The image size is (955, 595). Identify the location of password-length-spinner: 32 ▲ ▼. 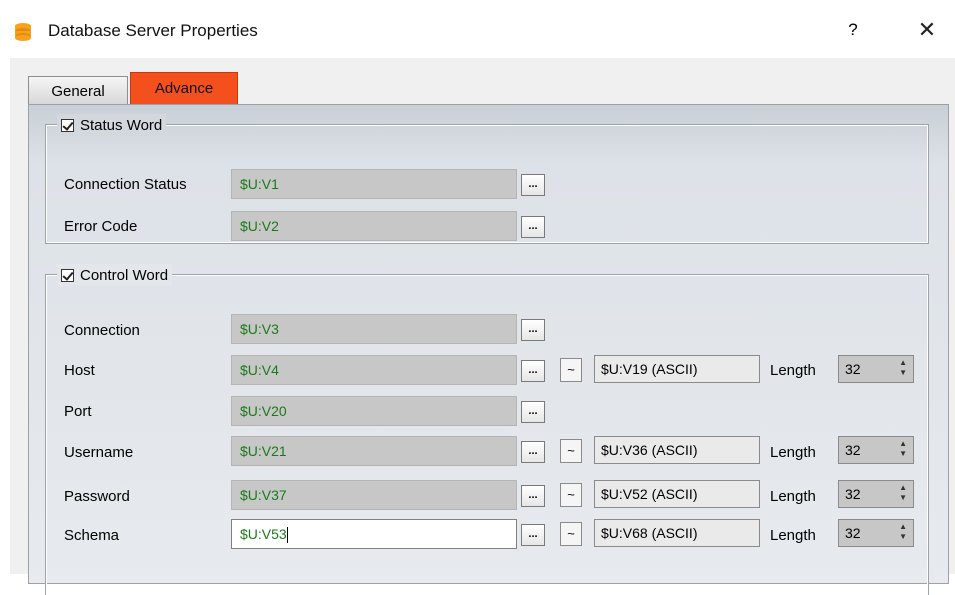
(876, 494).